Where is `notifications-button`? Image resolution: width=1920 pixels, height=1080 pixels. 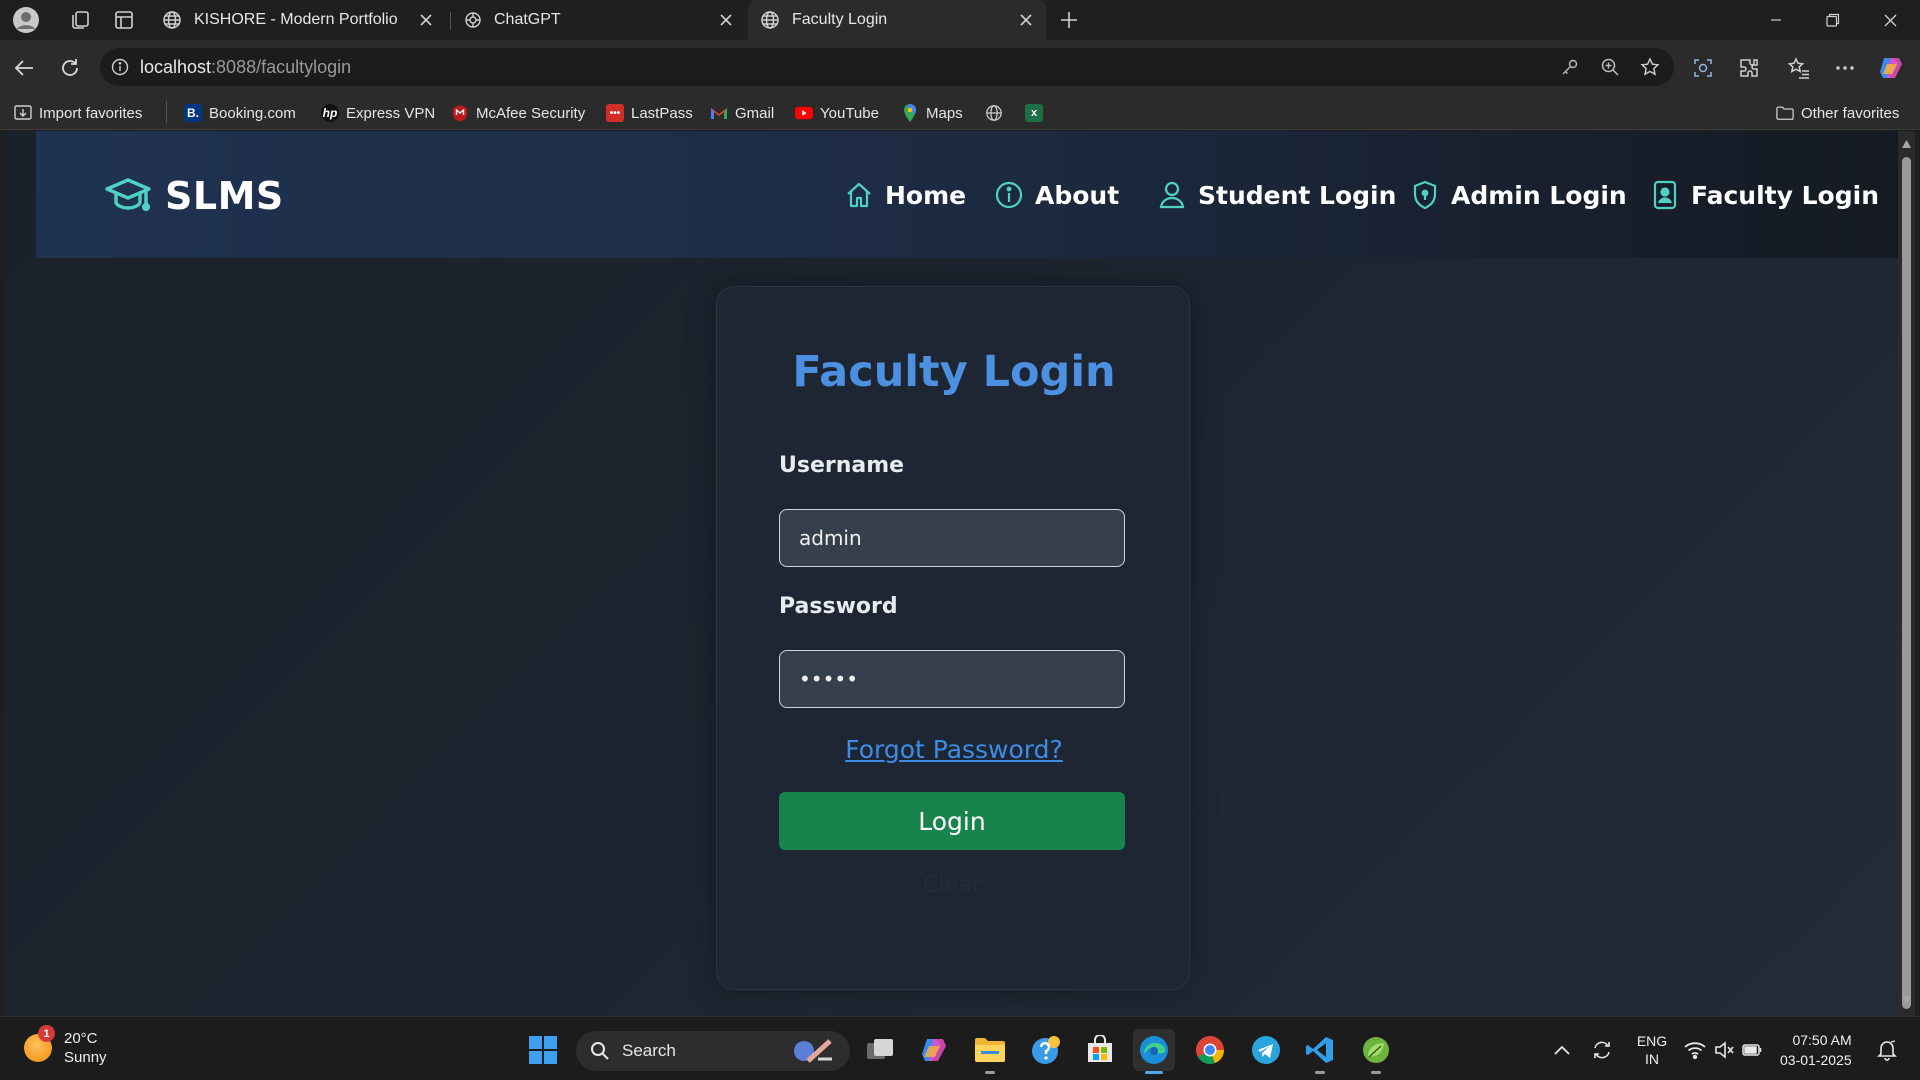
notifications-button is located at coordinates (1887, 1050).